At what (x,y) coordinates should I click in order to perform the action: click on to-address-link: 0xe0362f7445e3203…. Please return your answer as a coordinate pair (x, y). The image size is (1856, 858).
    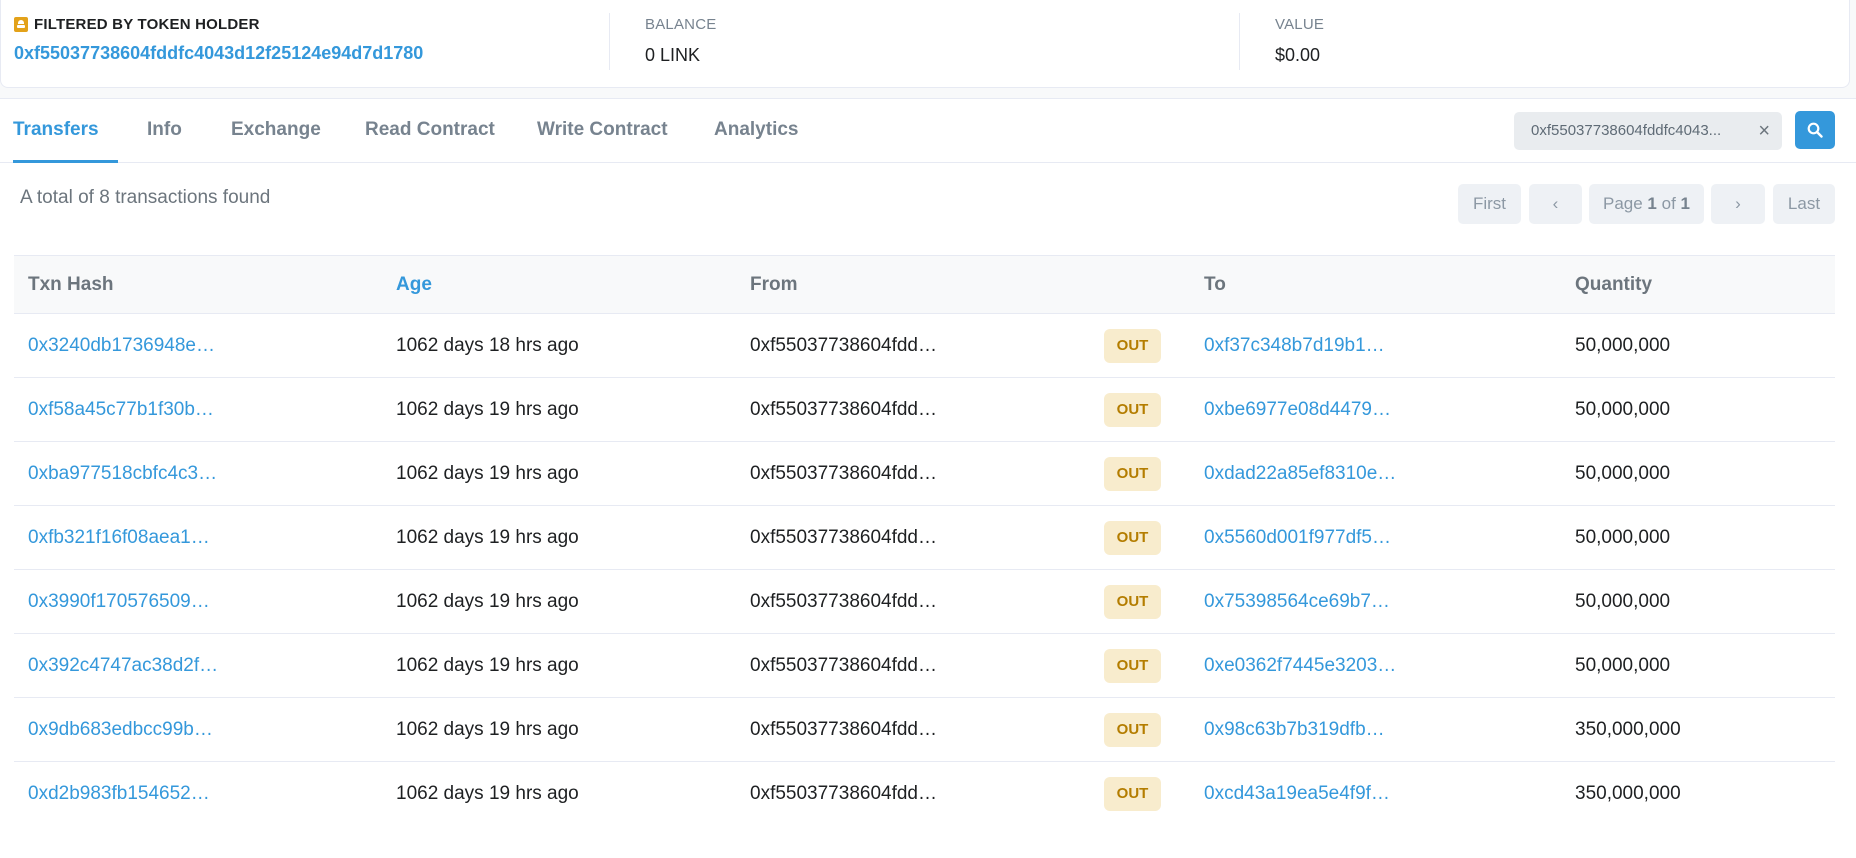
    Looking at the image, I should click on (1300, 665).